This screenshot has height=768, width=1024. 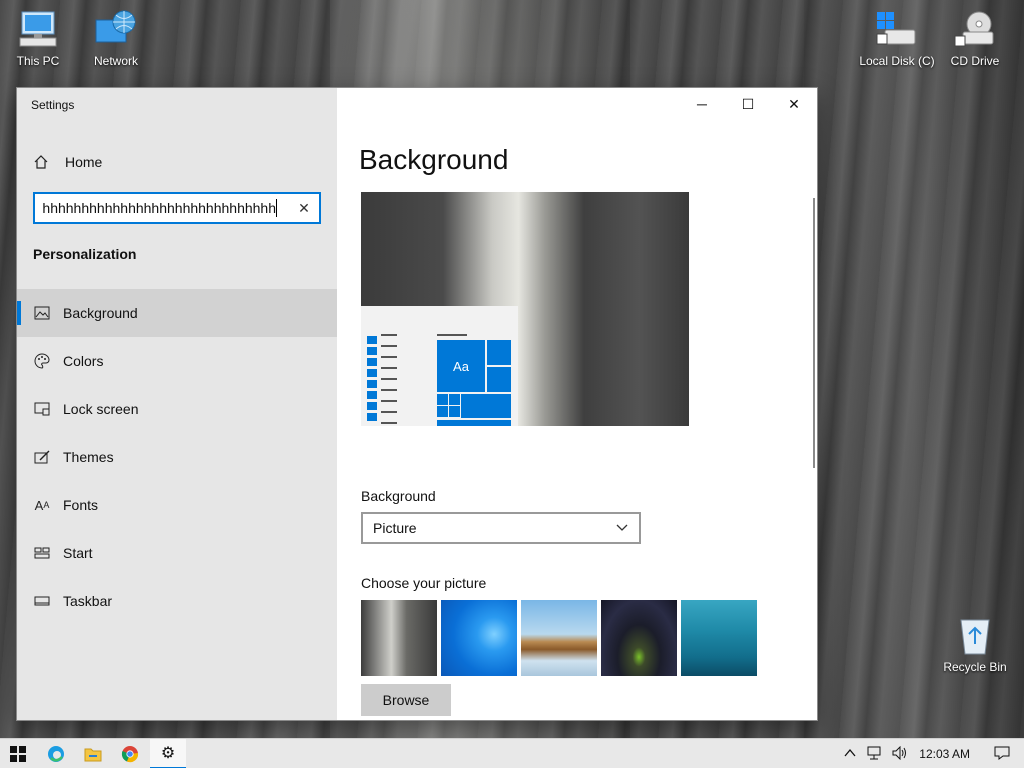 What do you see at coordinates (395, 528) in the screenshot?
I see `dropdown-value: Picture` at bounding box center [395, 528].